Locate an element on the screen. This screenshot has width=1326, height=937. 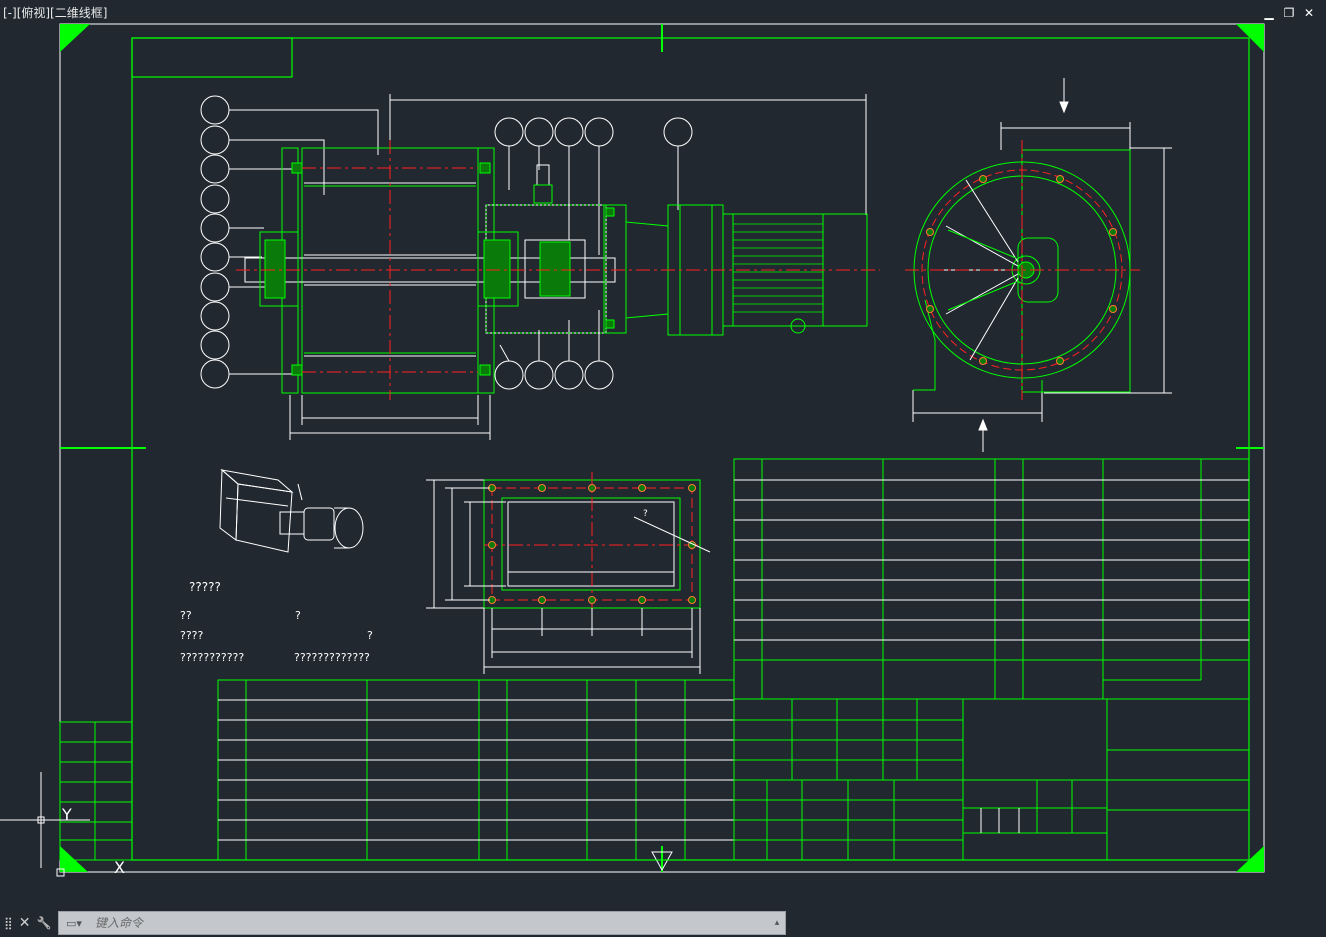
note-line2-right: ? is located at coordinates (370, 635).